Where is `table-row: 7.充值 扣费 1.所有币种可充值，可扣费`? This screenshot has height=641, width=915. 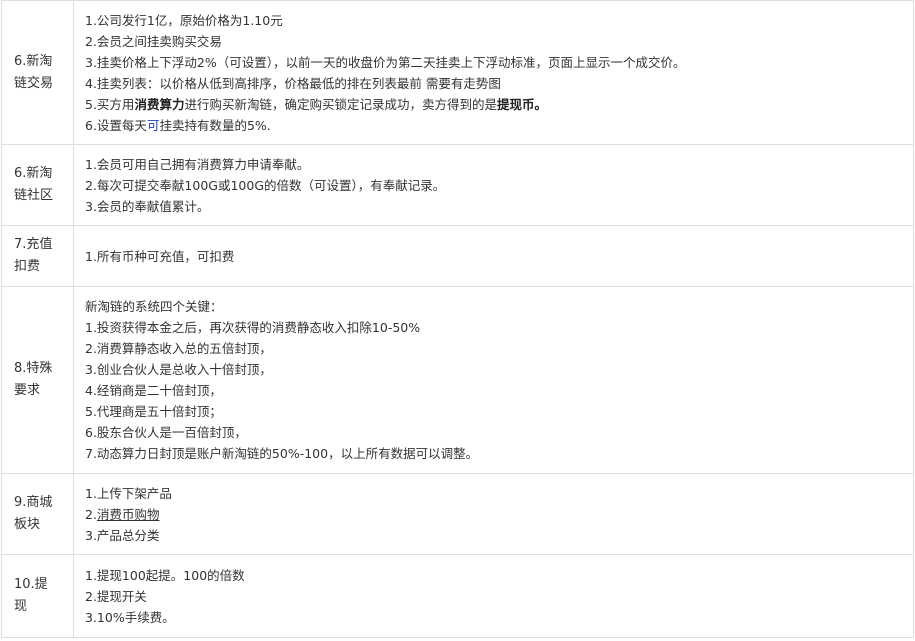
table-row: 7.充值 扣费 1.所有币种可充值，可扣费 is located at coordinates (457, 256).